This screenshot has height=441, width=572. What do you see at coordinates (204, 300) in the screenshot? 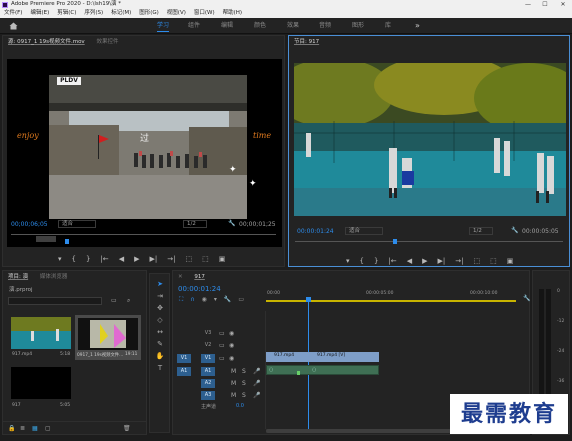
I see `linked-selection-icon: ◉` at bounding box center [204, 300].